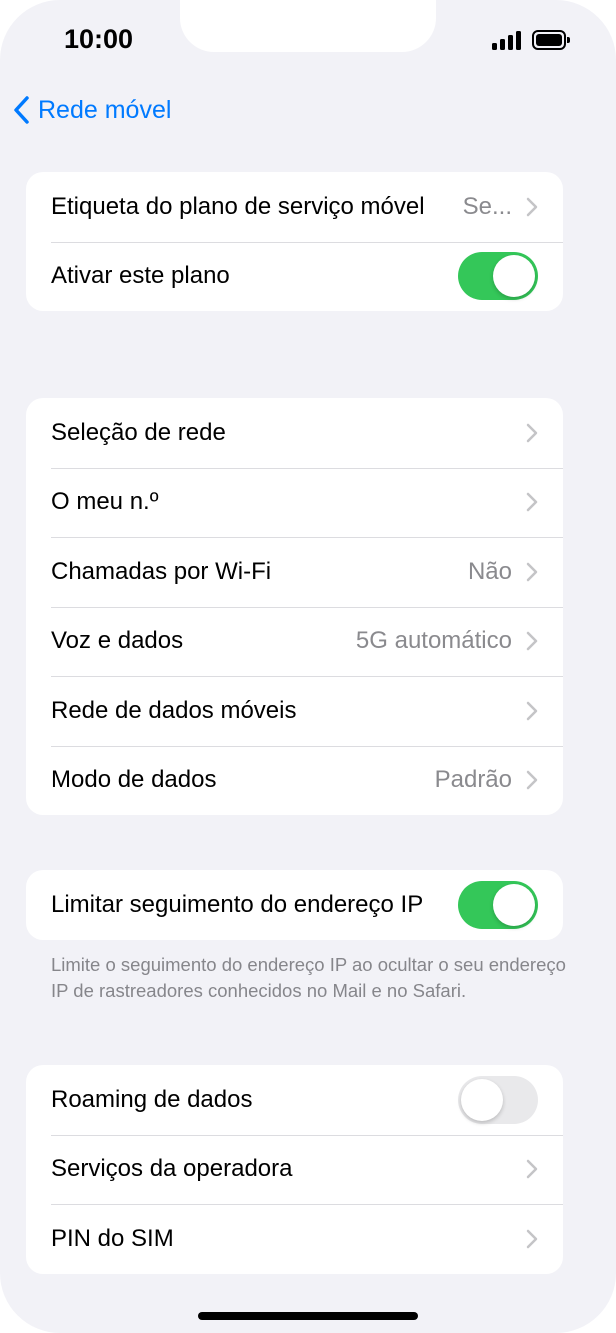 This screenshot has height=1333, width=616. I want to click on wifi-calling-title: Chamadas por Wi-Fi, so click(161, 571).